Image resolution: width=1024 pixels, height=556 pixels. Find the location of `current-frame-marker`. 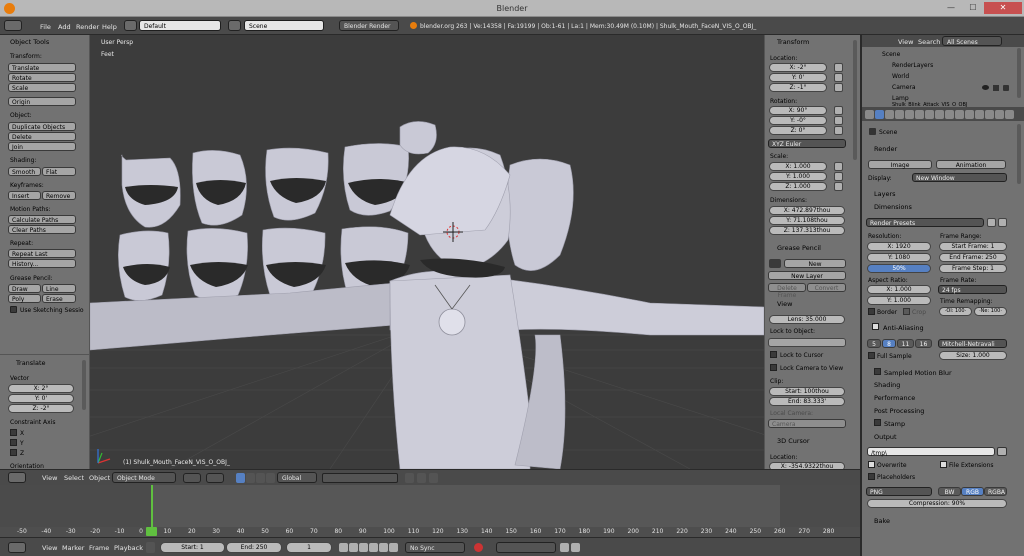

current-frame-marker is located at coordinates (151, 531).